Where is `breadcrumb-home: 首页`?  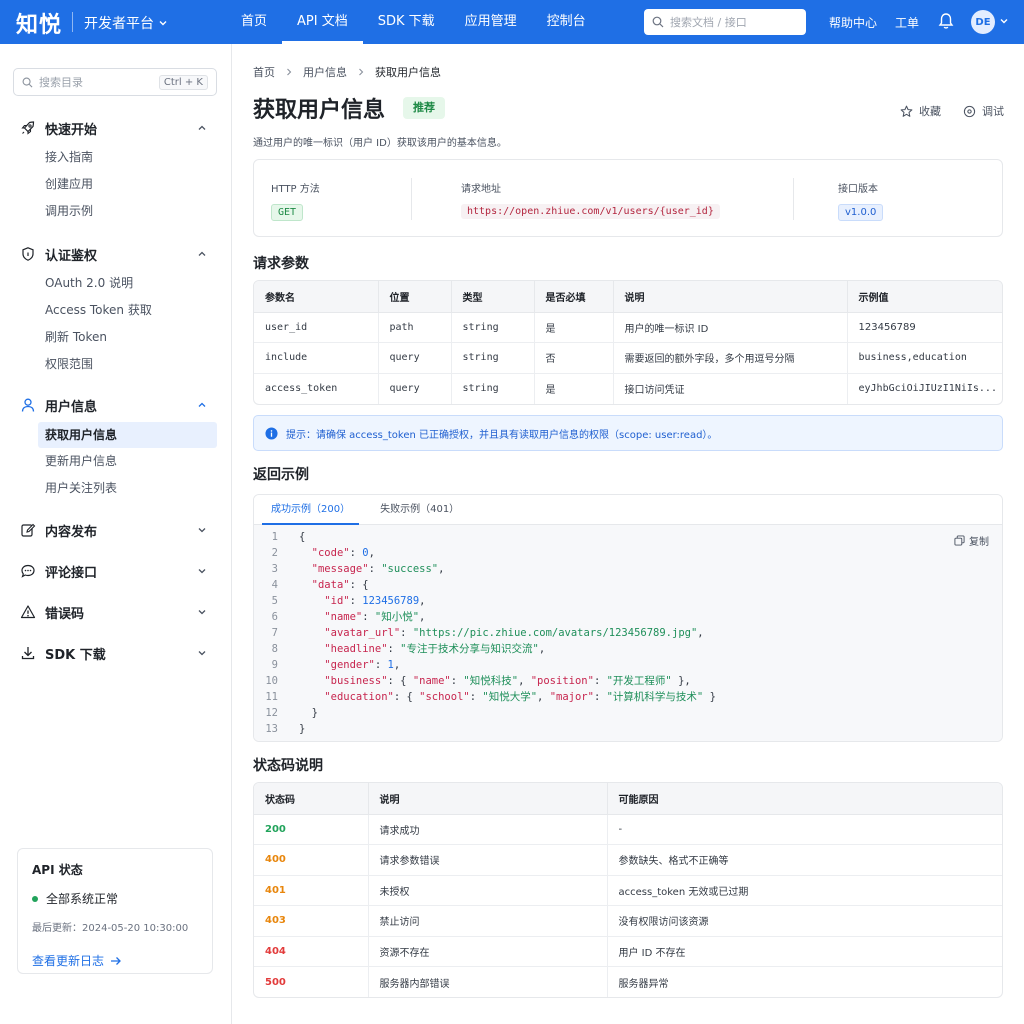 breadcrumb-home: 首页 is located at coordinates (264, 72).